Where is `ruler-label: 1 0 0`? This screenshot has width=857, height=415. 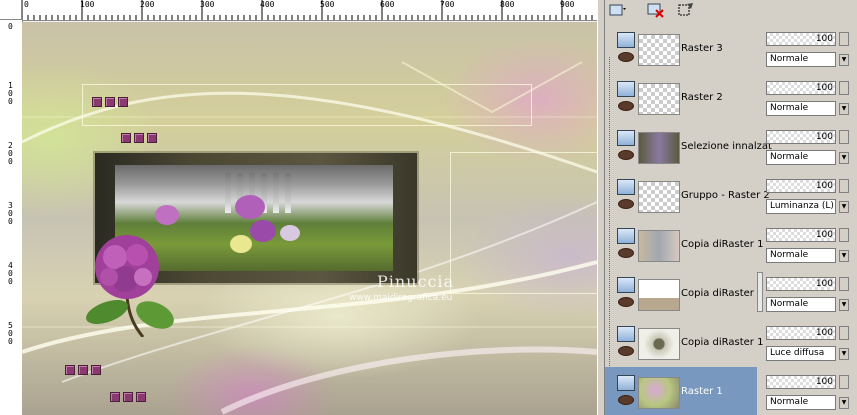
ruler-label: 1 0 0 is located at coordinates (10, 93).